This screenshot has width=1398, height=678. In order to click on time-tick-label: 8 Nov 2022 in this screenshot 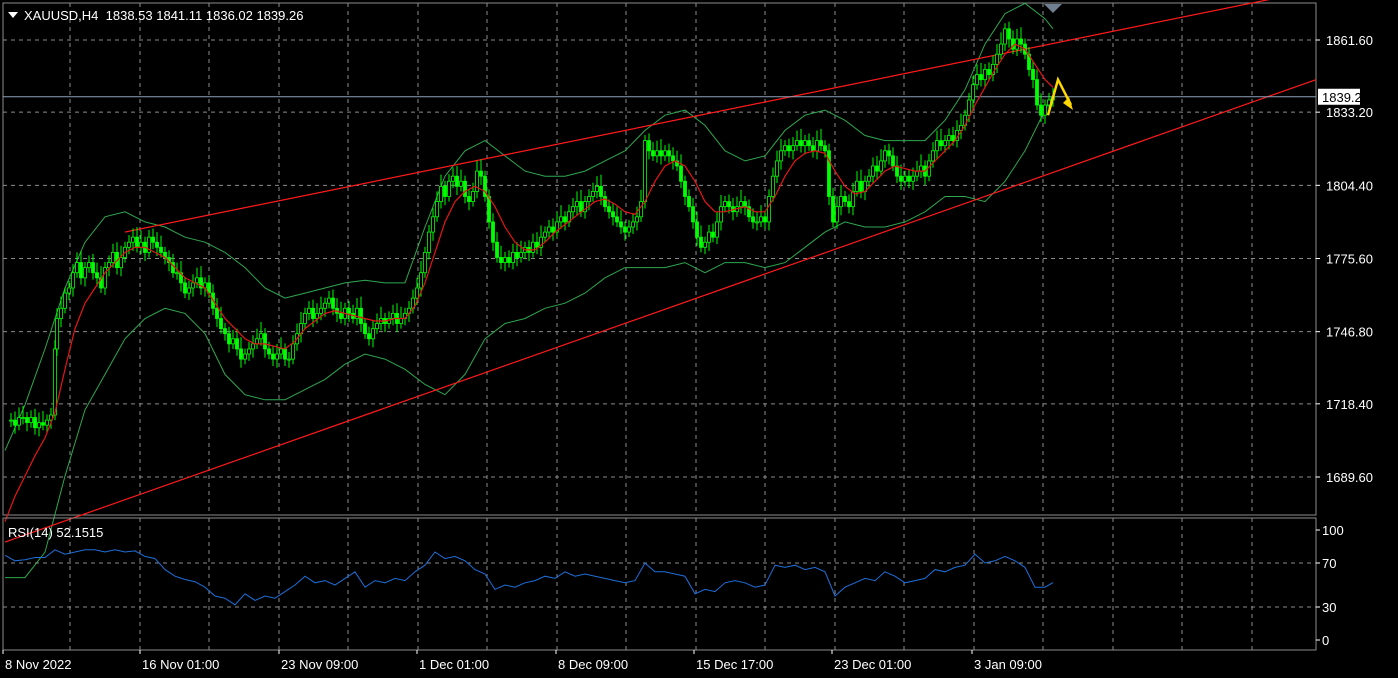, I will do `click(38, 664)`.